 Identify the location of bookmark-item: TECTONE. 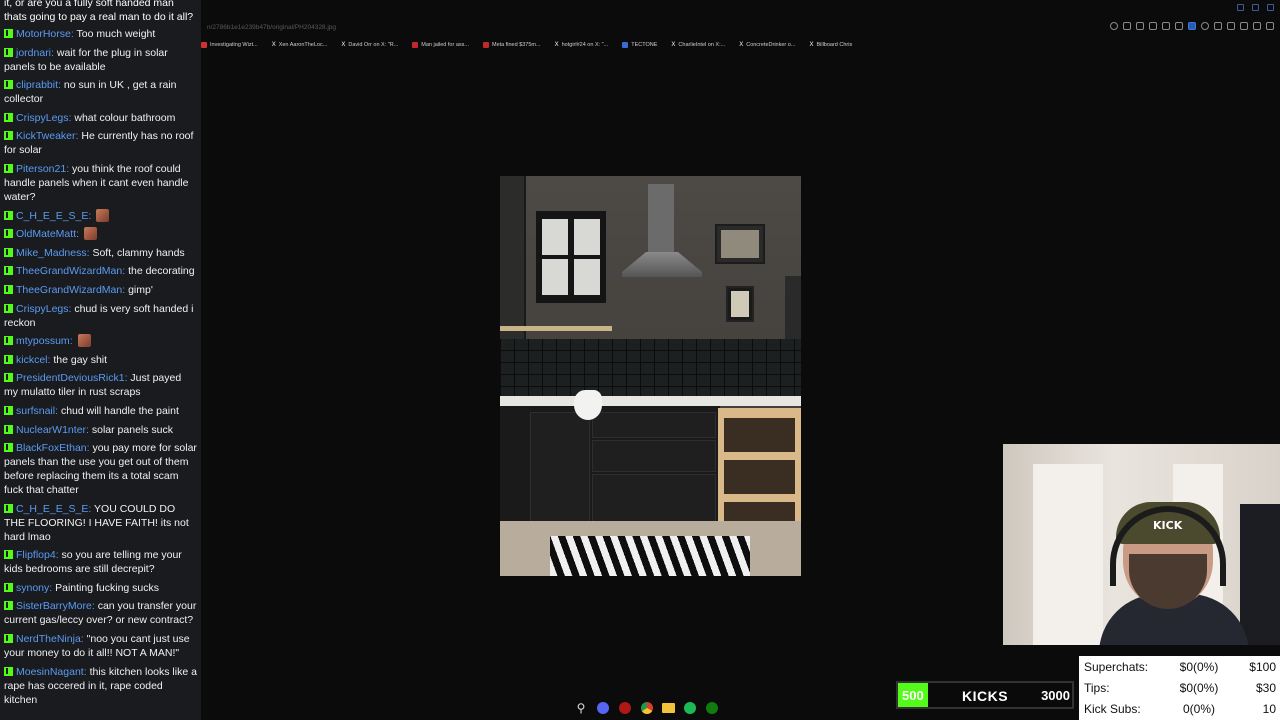
(639, 45).